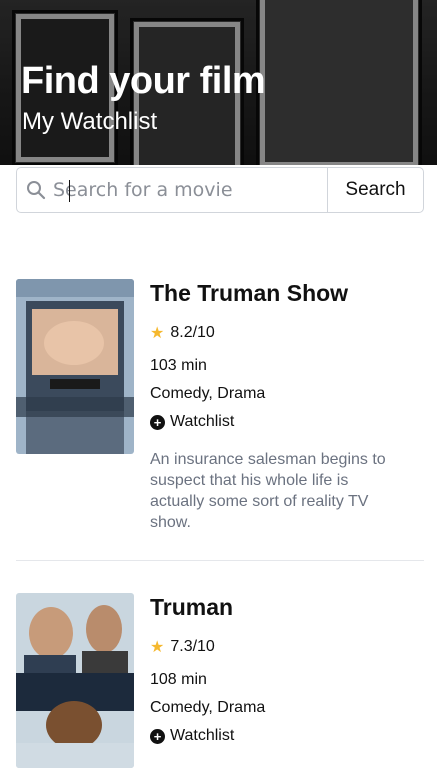 The image size is (437, 768). What do you see at coordinates (275, 293) in the screenshot?
I see `movie-title: The Truman Show` at bounding box center [275, 293].